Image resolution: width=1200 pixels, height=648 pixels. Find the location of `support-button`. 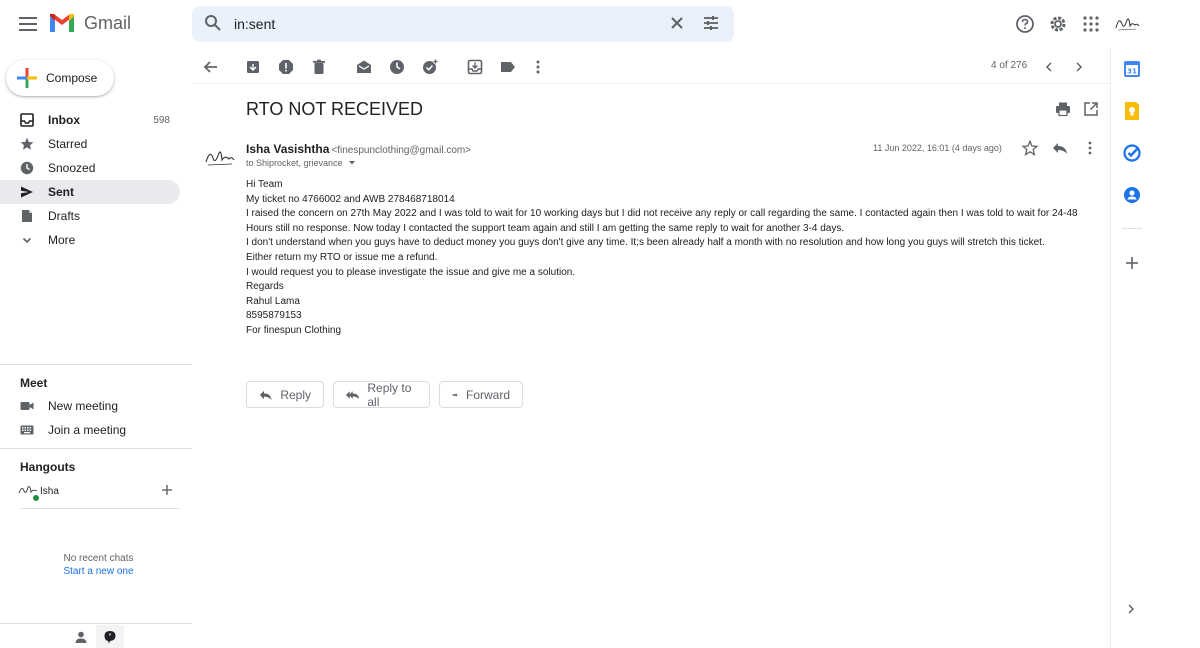

support-button is located at coordinates (1025, 24).